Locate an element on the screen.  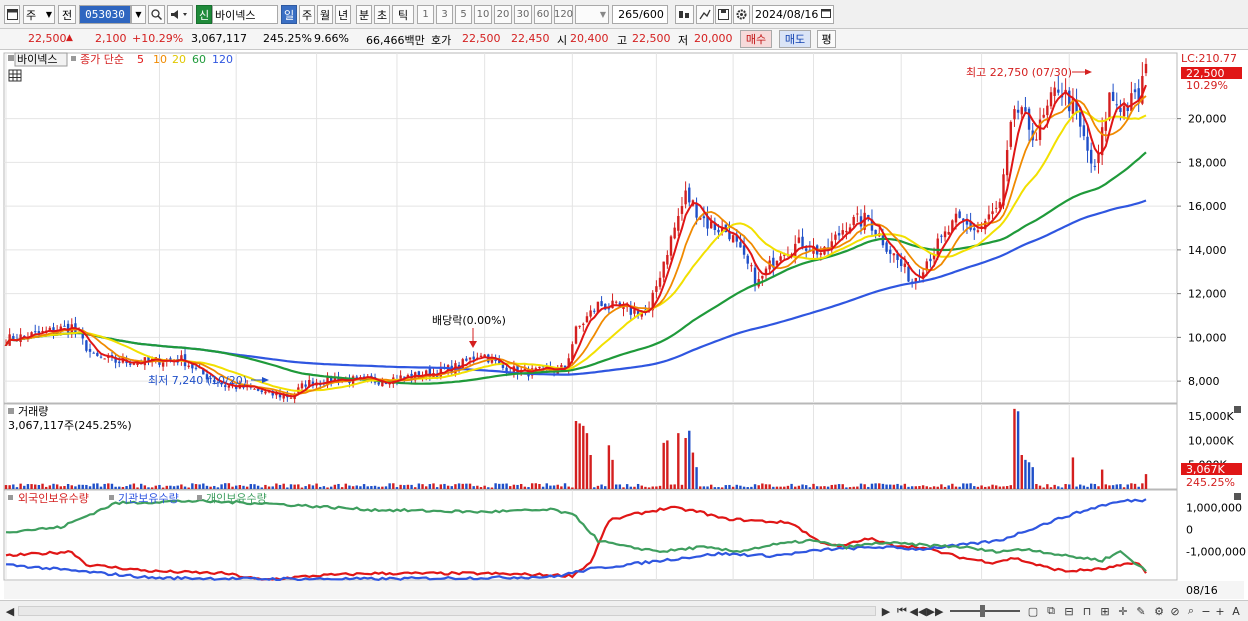
tab-second: 초 is located at coordinates (382, 14).